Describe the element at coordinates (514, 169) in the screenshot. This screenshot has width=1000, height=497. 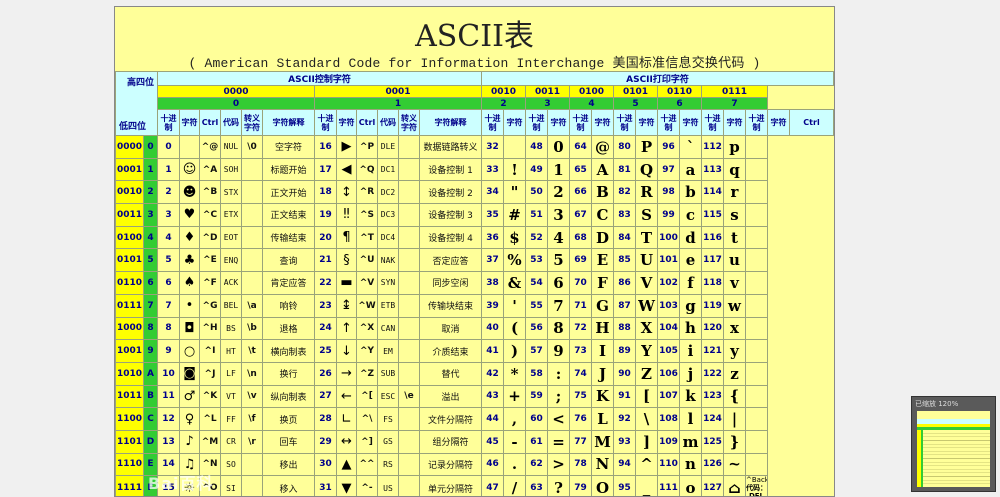
I see `cell-char: !` at that location.